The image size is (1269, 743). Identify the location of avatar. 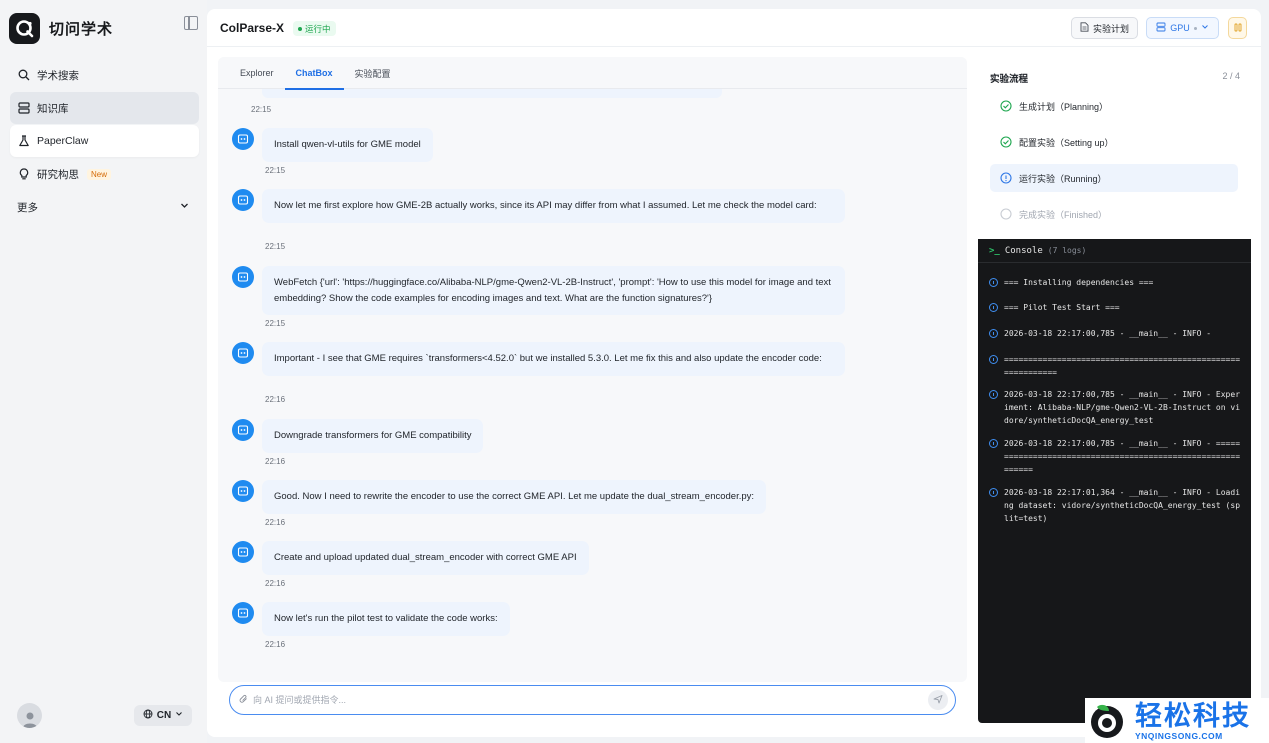
(29, 715).